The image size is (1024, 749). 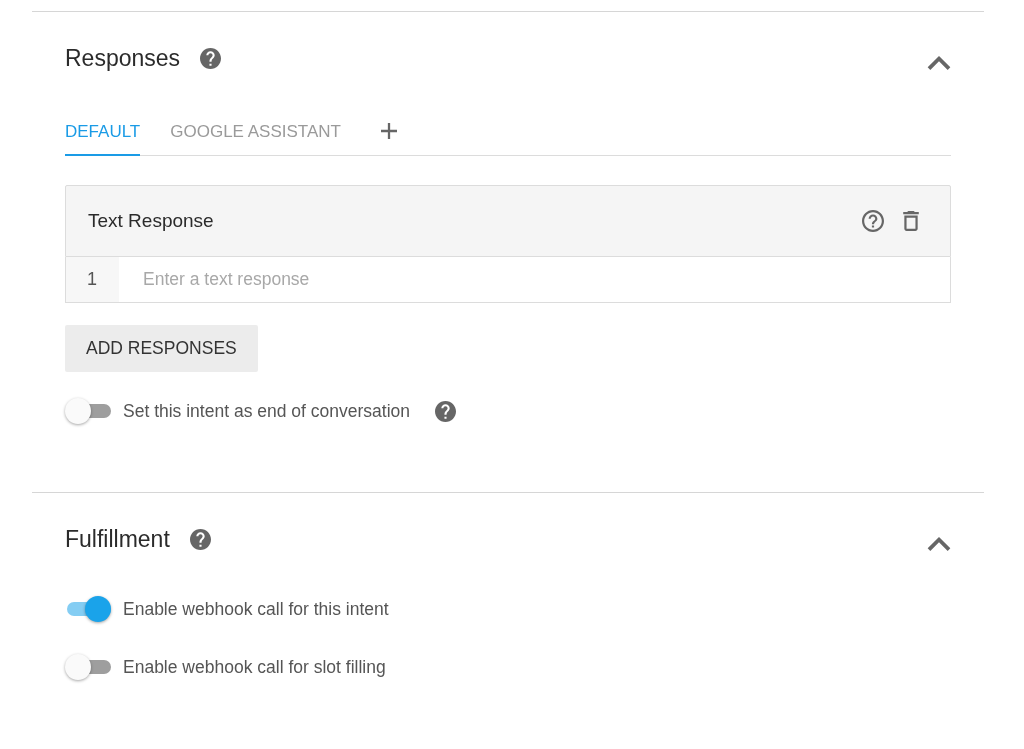 What do you see at coordinates (161, 348) in the screenshot?
I see `add-responses-button: ADD RESPONSES` at bounding box center [161, 348].